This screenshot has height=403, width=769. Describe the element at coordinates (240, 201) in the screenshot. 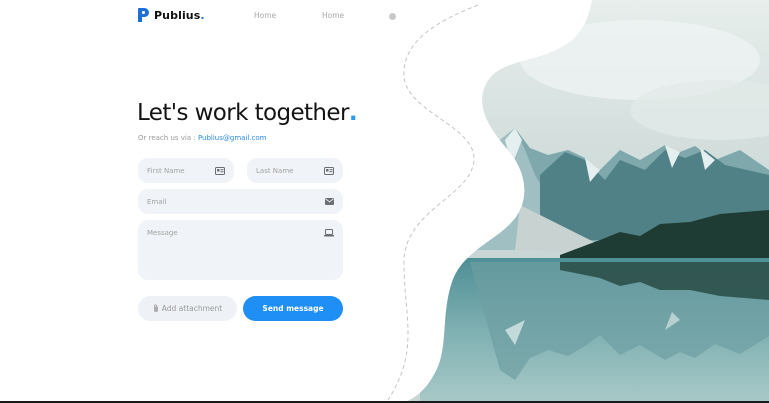

I see `email-field: Email` at that location.